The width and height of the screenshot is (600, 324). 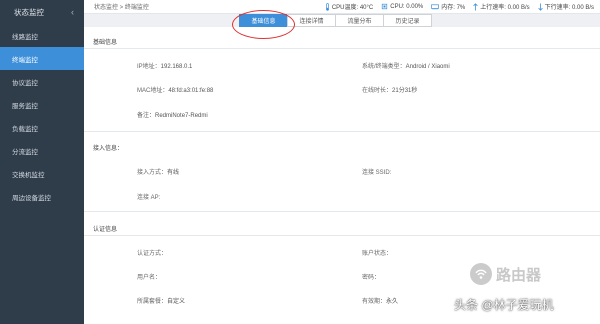 I want to click on tab-basic-info: 基础信息, so click(x=263, y=20).